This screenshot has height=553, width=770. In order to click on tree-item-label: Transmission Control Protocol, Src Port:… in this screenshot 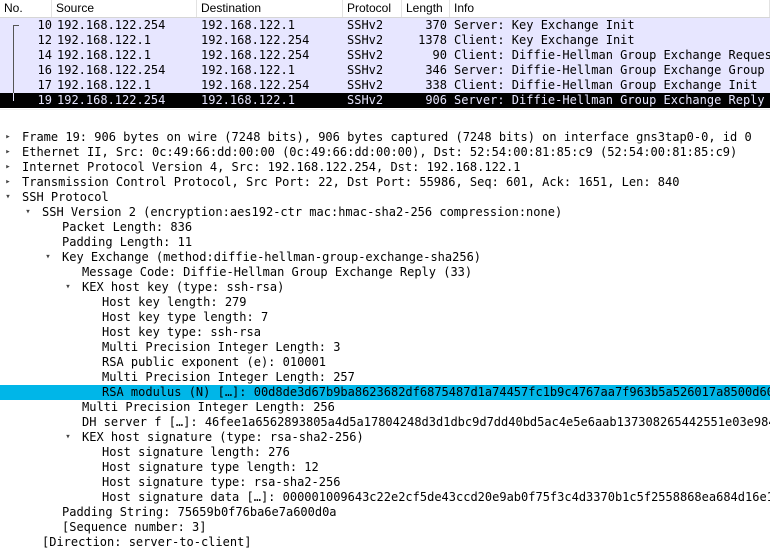, I will do `click(351, 182)`.